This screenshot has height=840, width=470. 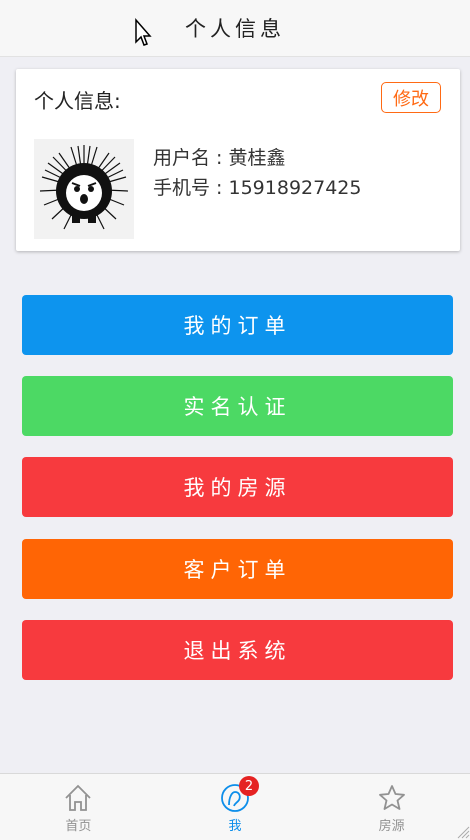 I want to click on my-orders-button: 我的订单, so click(x=237, y=325).